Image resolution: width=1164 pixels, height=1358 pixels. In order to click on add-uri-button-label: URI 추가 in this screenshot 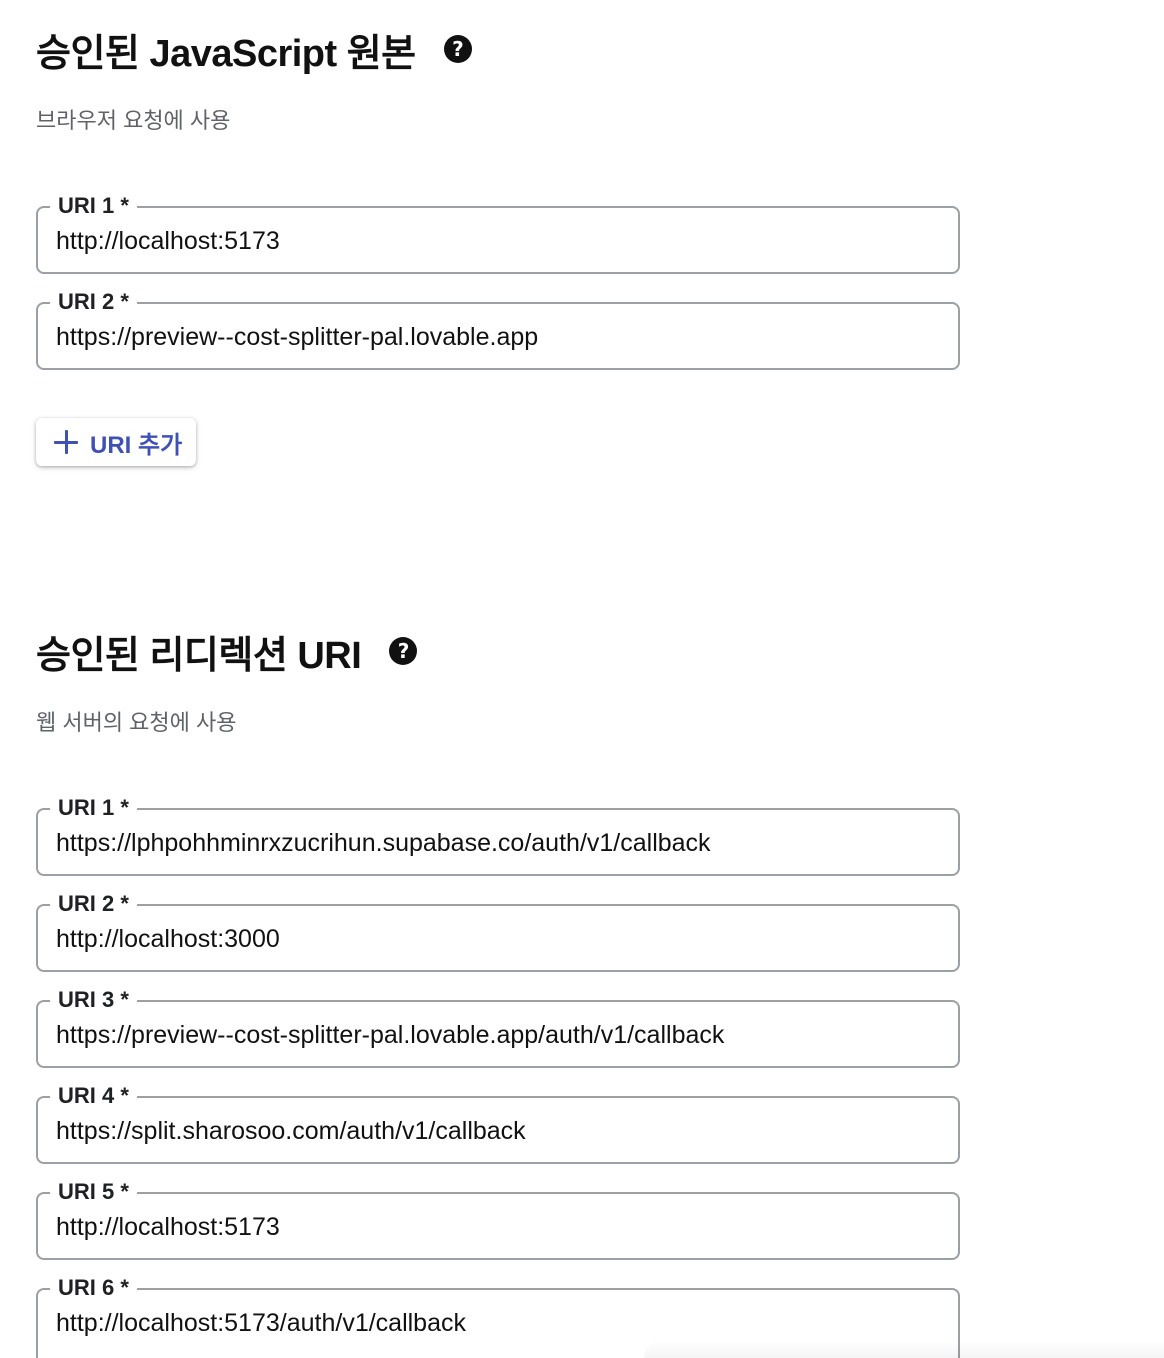, I will do `click(136, 445)`.